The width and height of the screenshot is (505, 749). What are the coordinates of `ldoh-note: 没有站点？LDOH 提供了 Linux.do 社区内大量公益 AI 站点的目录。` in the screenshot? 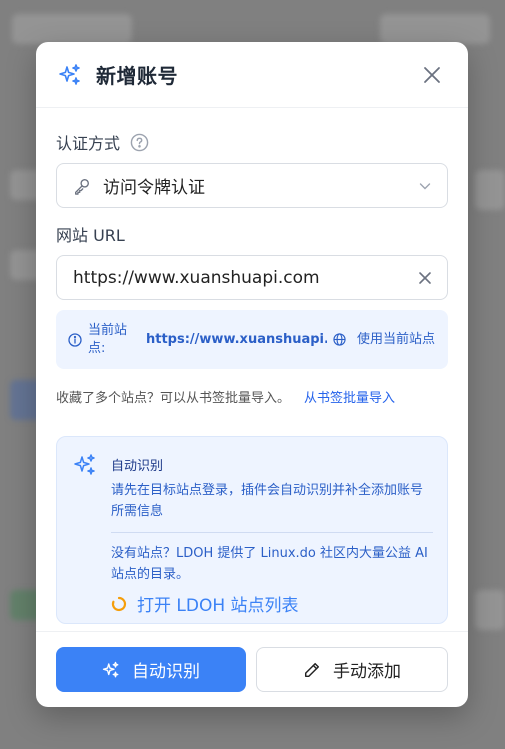 It's located at (269, 564).